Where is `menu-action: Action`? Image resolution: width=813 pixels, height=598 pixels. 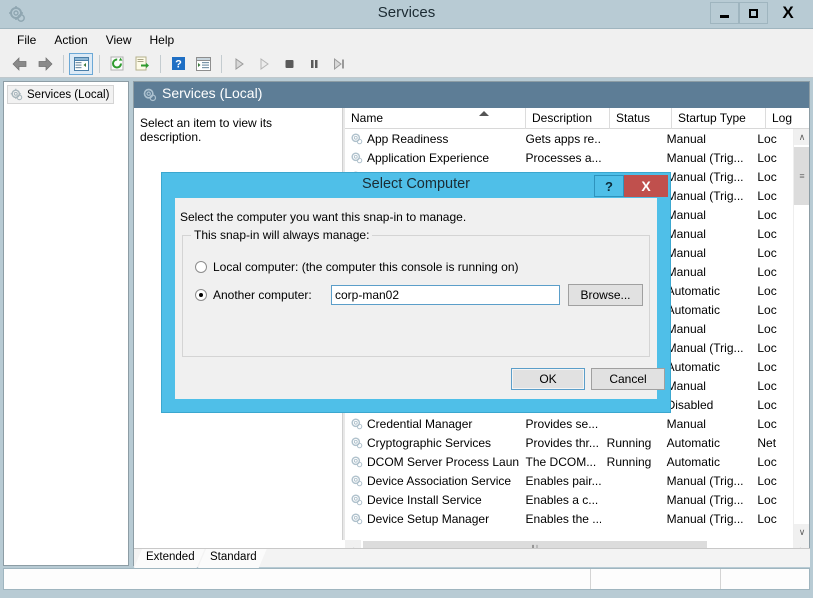 menu-action: Action is located at coordinates (70, 40).